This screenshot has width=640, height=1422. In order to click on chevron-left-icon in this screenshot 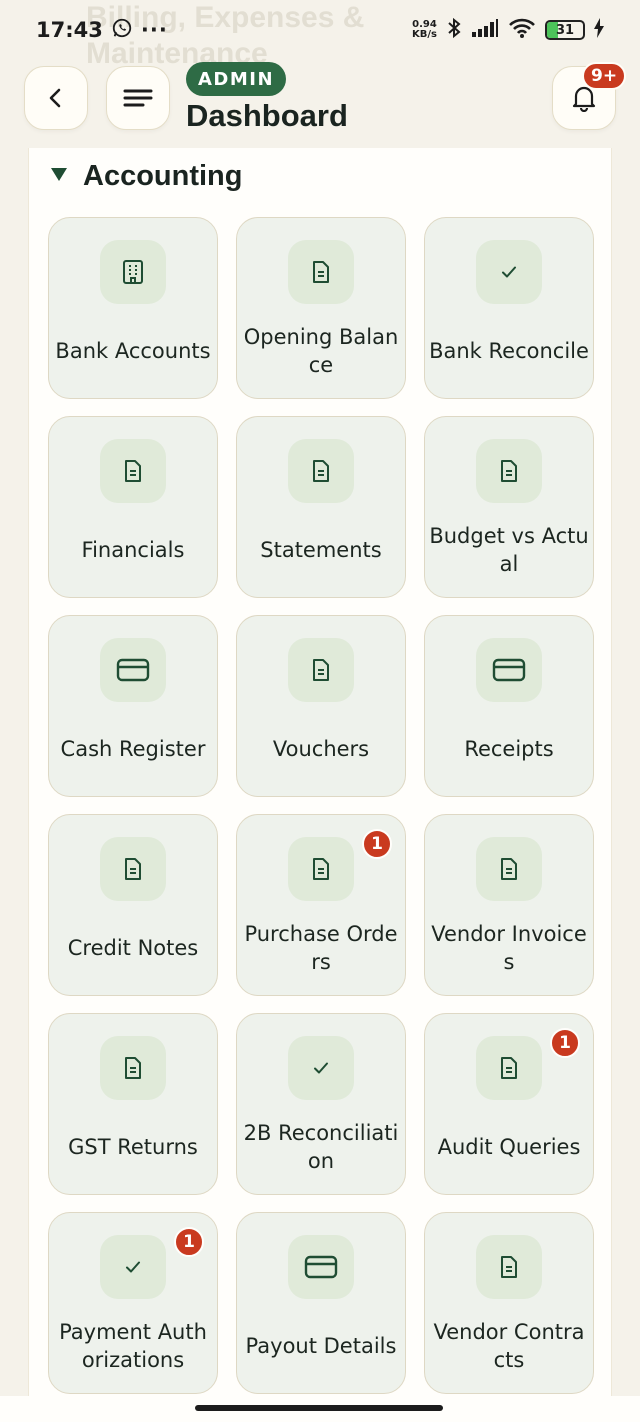, I will do `click(55, 98)`.